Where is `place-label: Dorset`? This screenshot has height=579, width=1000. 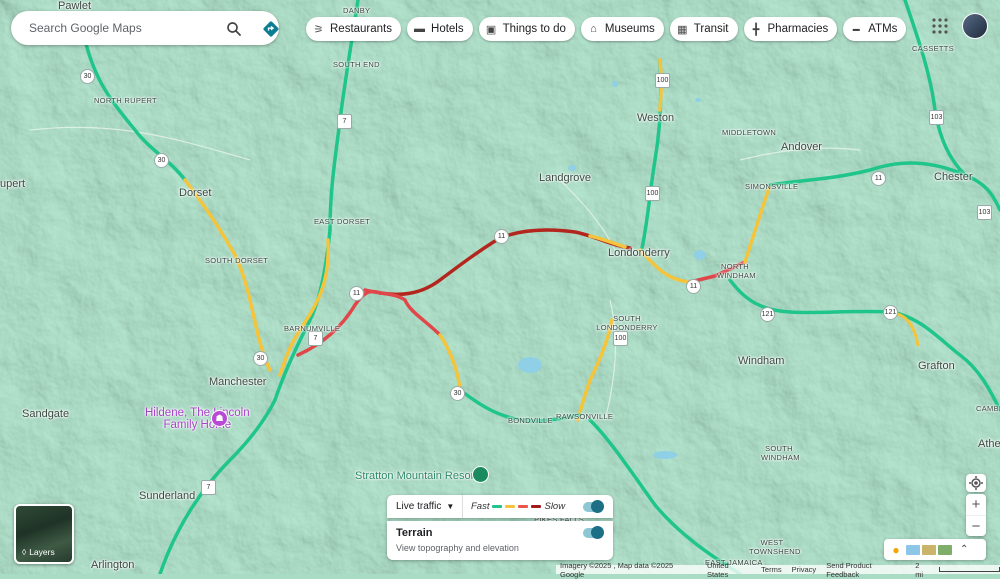
place-label: Dorset is located at coordinates (195, 193).